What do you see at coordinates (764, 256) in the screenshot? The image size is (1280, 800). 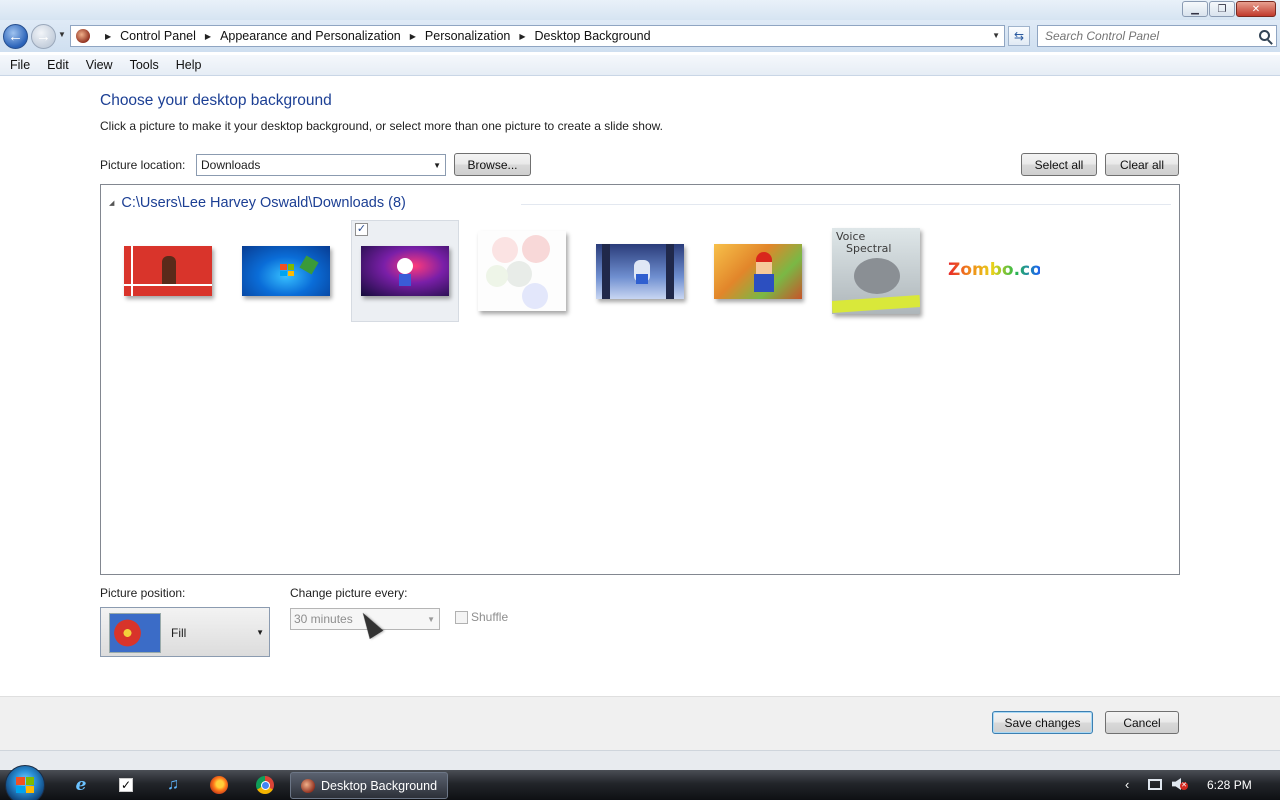 I see `mario-cap` at bounding box center [764, 256].